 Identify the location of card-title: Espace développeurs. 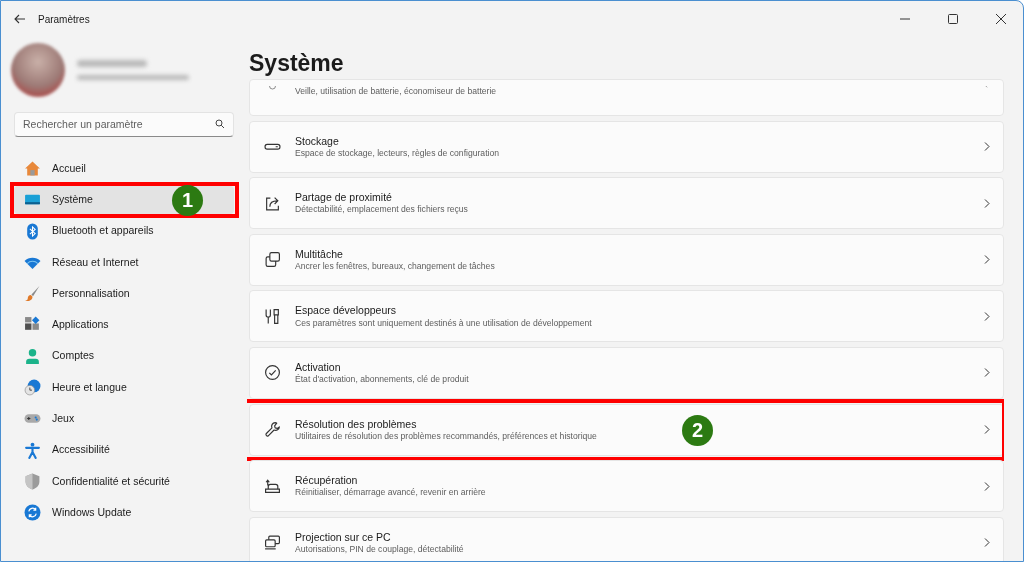
(346, 310).